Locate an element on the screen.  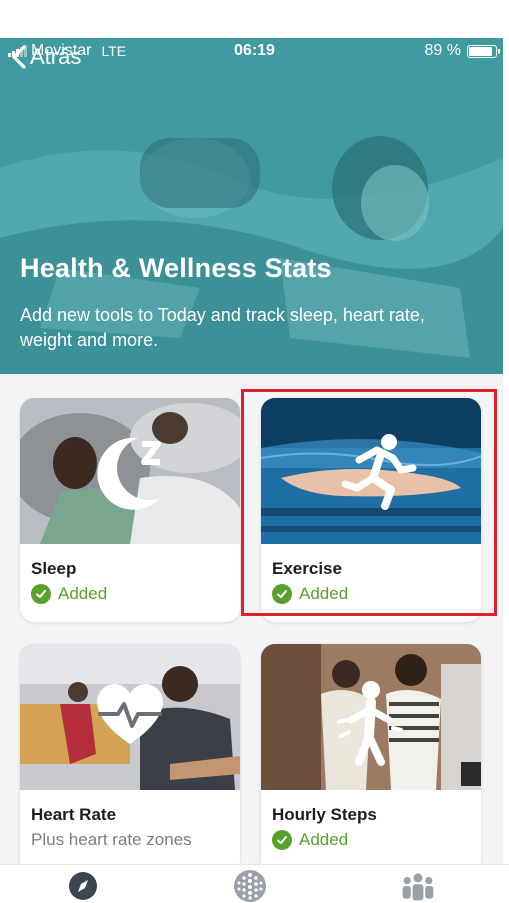
heart-rate-photo is located at coordinates (130, 717).